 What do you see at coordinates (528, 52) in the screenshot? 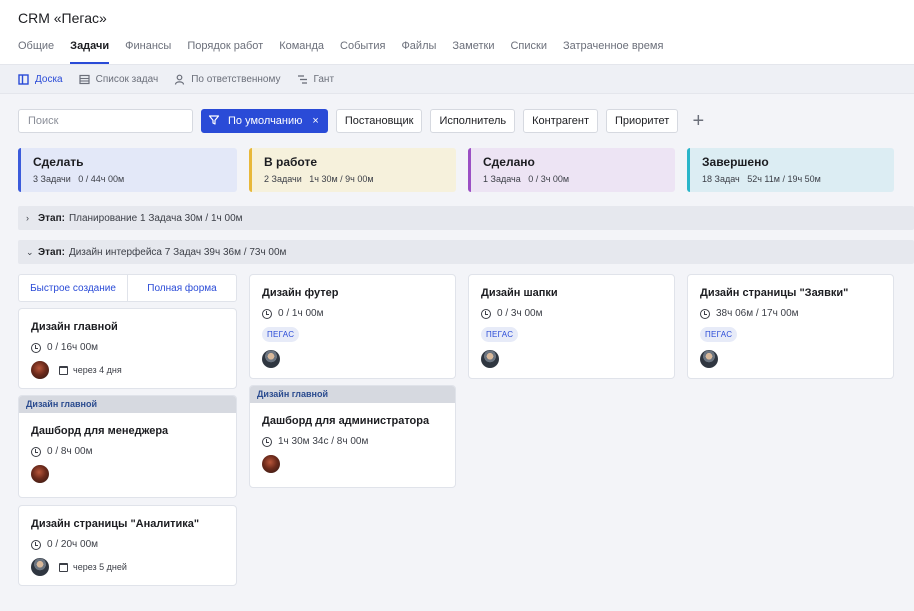
I see `tab-lists: Списки` at bounding box center [528, 52].